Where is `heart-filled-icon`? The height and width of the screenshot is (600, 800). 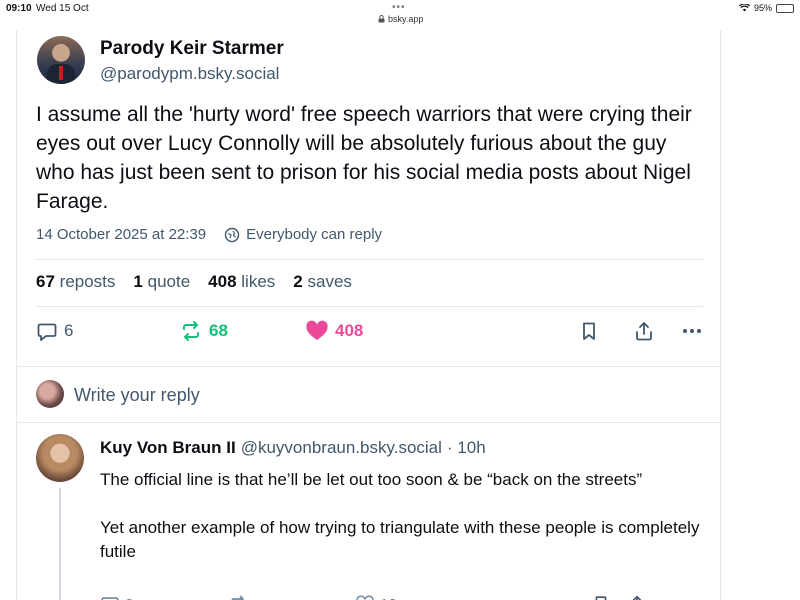
heart-filled-icon is located at coordinates (317, 330).